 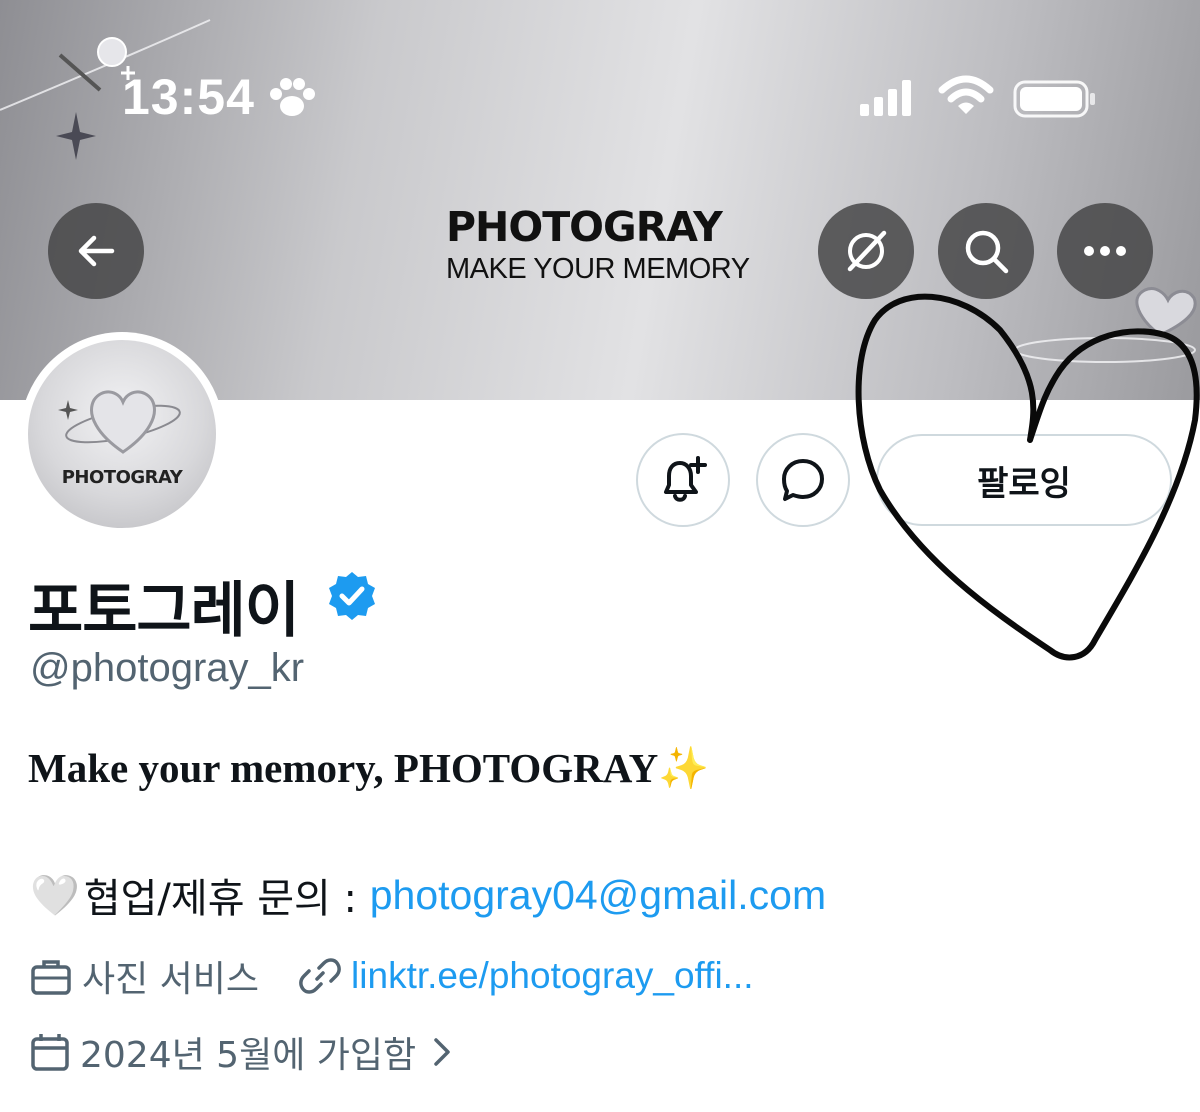 I want to click on battery-icon, so click(x=1054, y=99).